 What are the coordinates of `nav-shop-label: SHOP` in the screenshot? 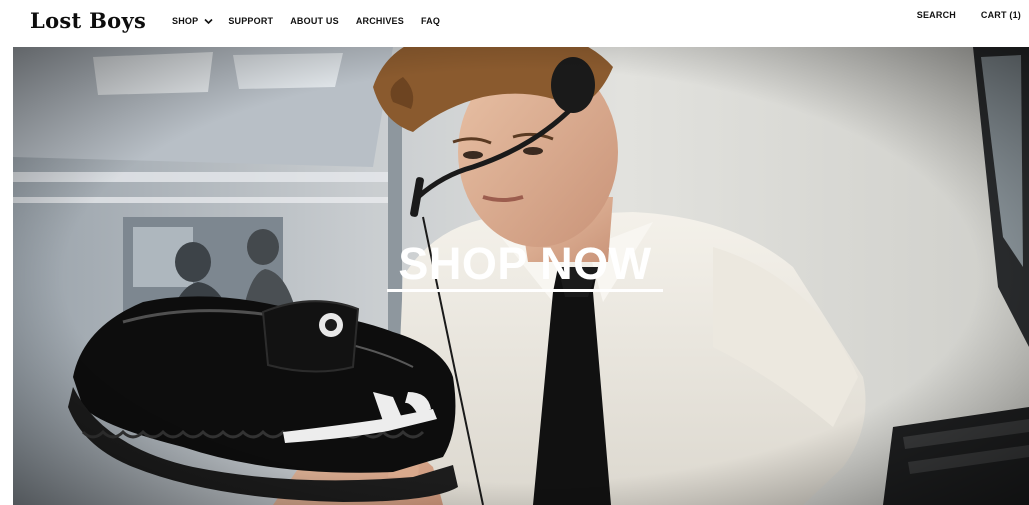 It's located at (185, 21).